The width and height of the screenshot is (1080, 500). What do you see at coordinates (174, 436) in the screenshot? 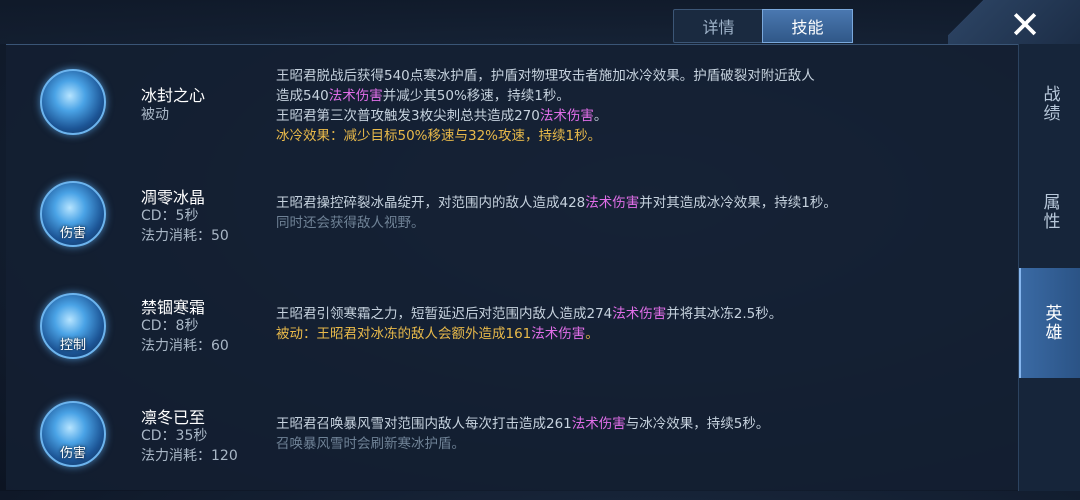
I see `skill-cd: CD：35秒` at bounding box center [174, 436].